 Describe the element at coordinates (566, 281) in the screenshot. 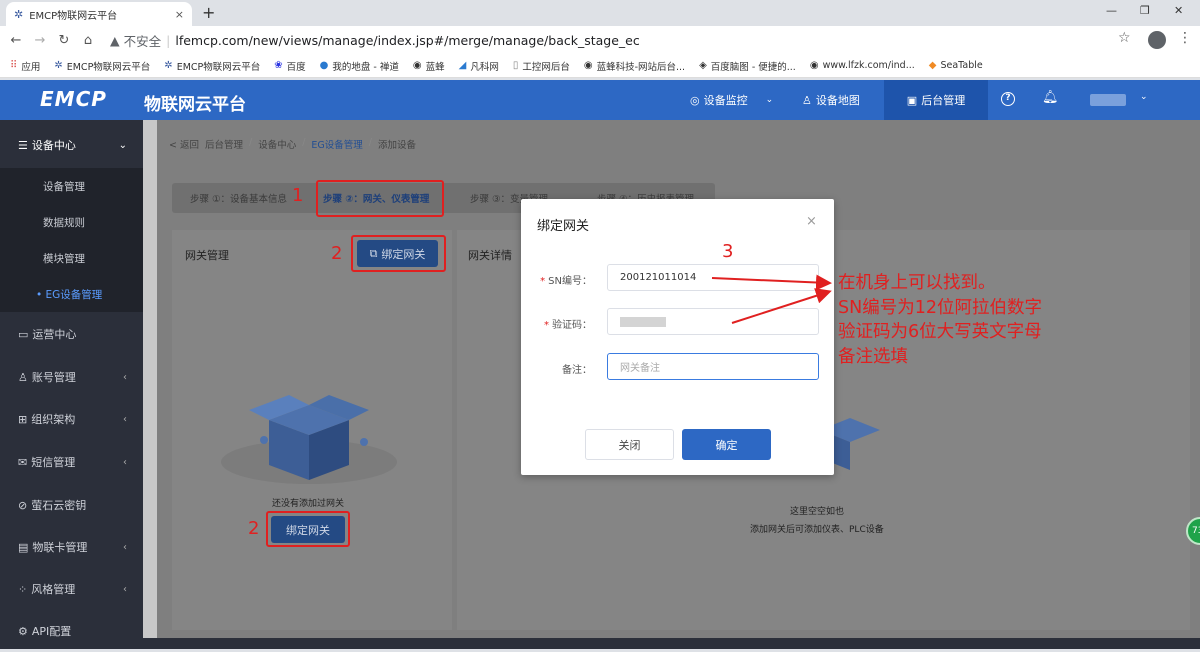

I see `sn-label: * SN编号：` at that location.